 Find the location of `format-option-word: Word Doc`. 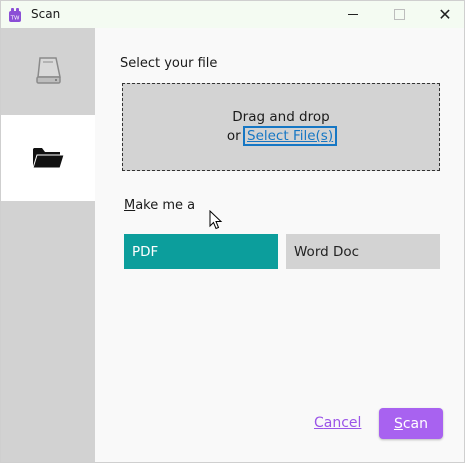

format-option-word: Word Doc is located at coordinates (363, 251).